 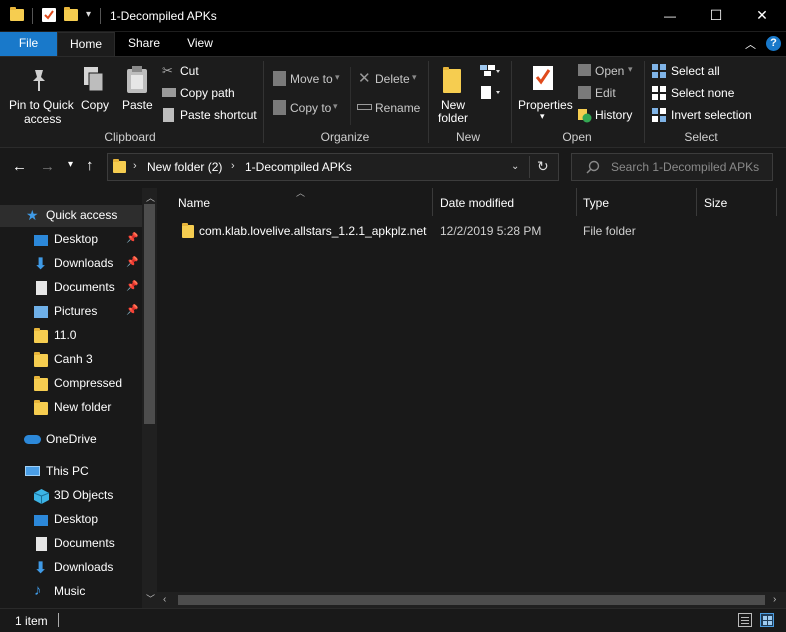 What do you see at coordinates (88, 14) in the screenshot?
I see `customize-qat-icon: ▾` at bounding box center [88, 14].